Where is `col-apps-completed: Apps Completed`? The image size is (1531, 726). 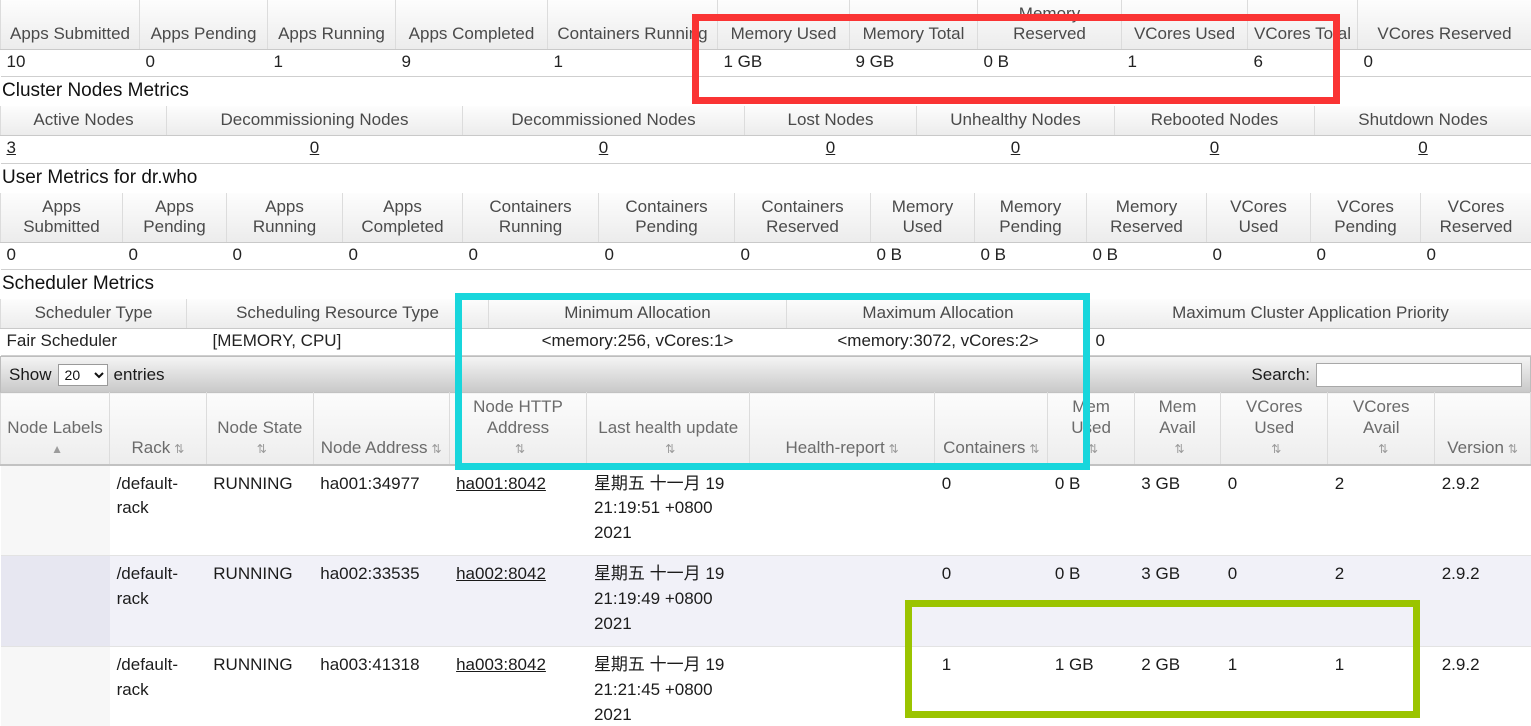
col-apps-completed: Apps Completed is located at coordinates (471, 25).